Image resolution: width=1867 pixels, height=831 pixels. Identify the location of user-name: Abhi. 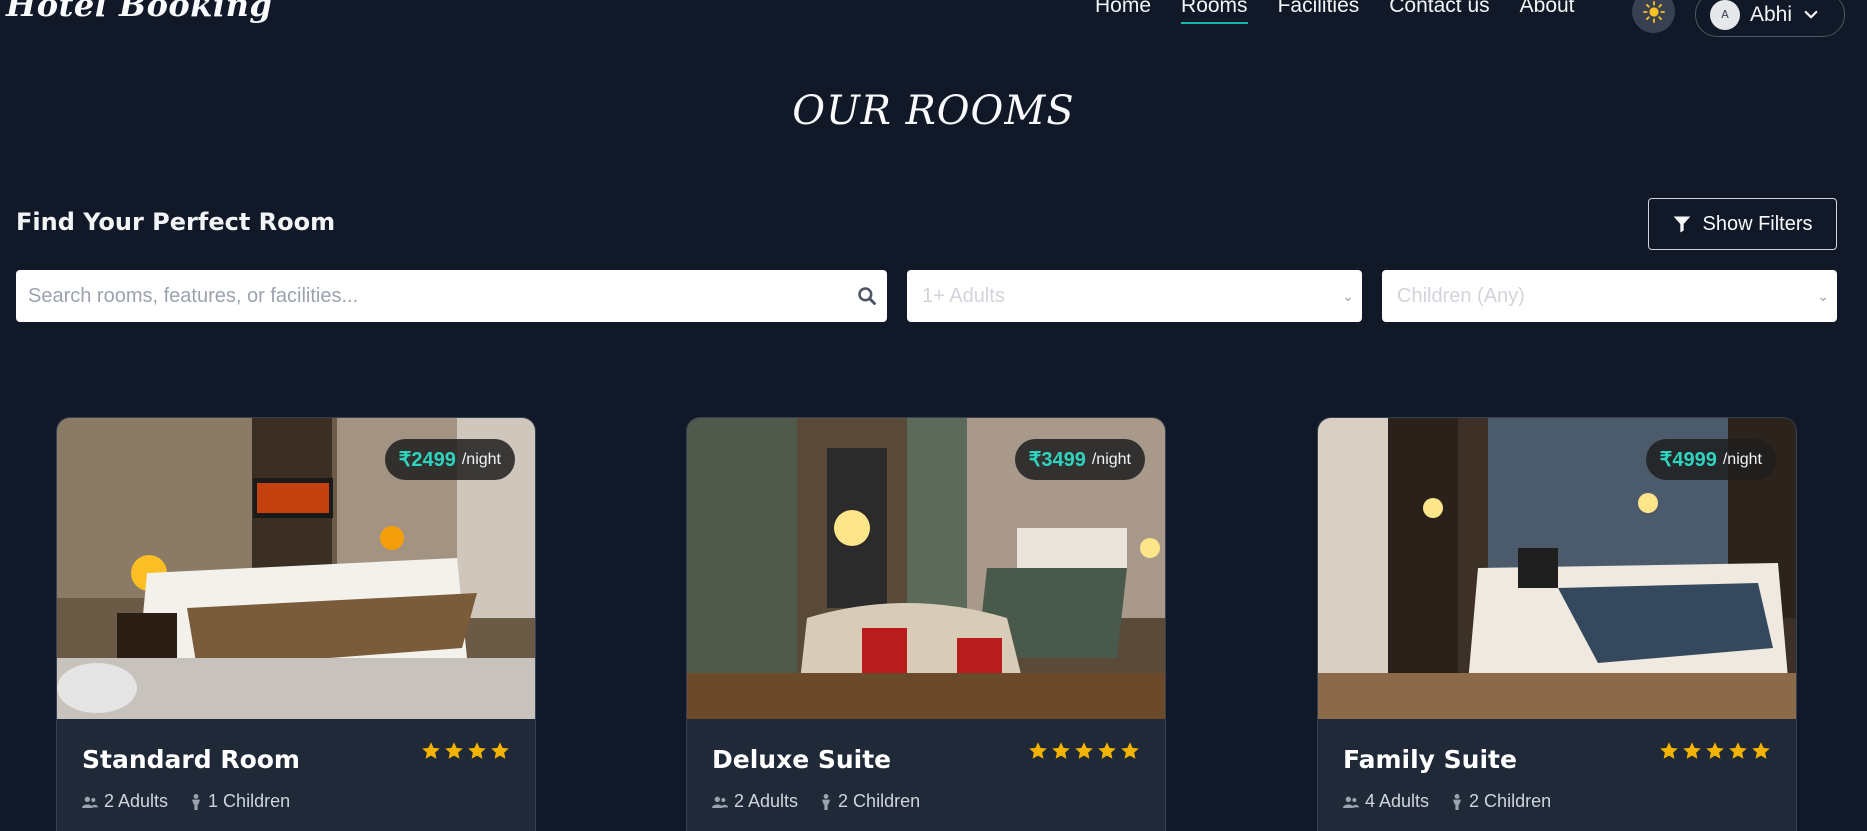
(1771, 14).